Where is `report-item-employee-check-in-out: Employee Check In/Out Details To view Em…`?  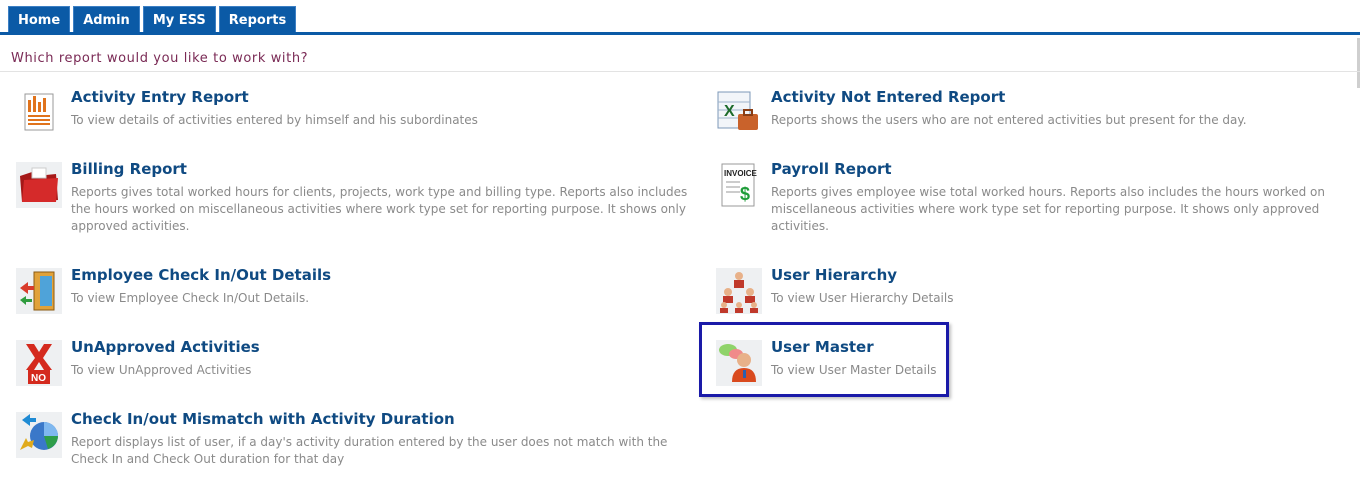
report-item-employee-check-in-out: Employee Check In/Out Details To view Em… is located at coordinates (356, 297).